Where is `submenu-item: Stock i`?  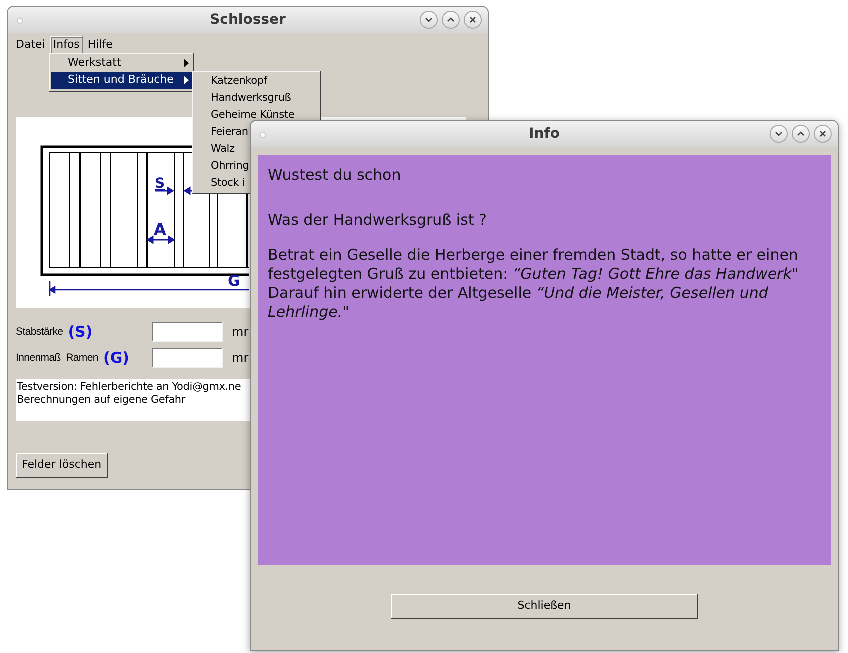 submenu-item: Stock i is located at coordinates (228, 183).